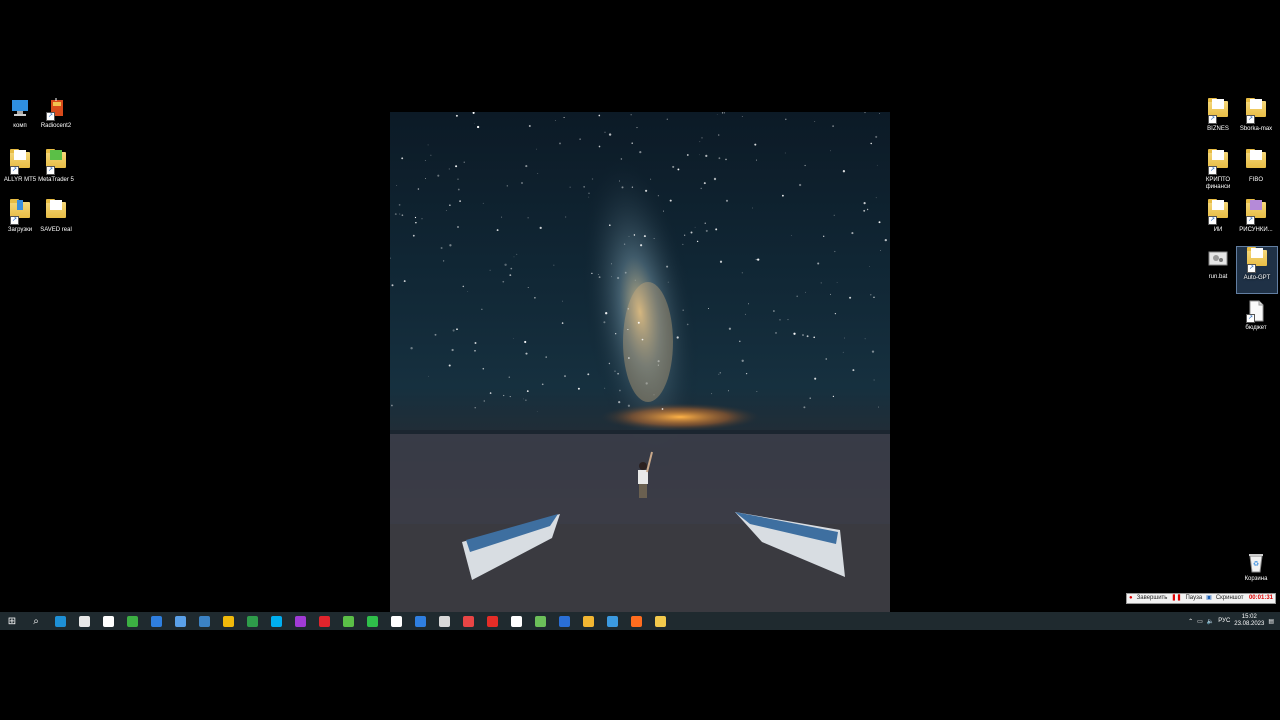 The width and height of the screenshot is (1280, 720). I want to click on letterbox-bottom, so click(640, 675).